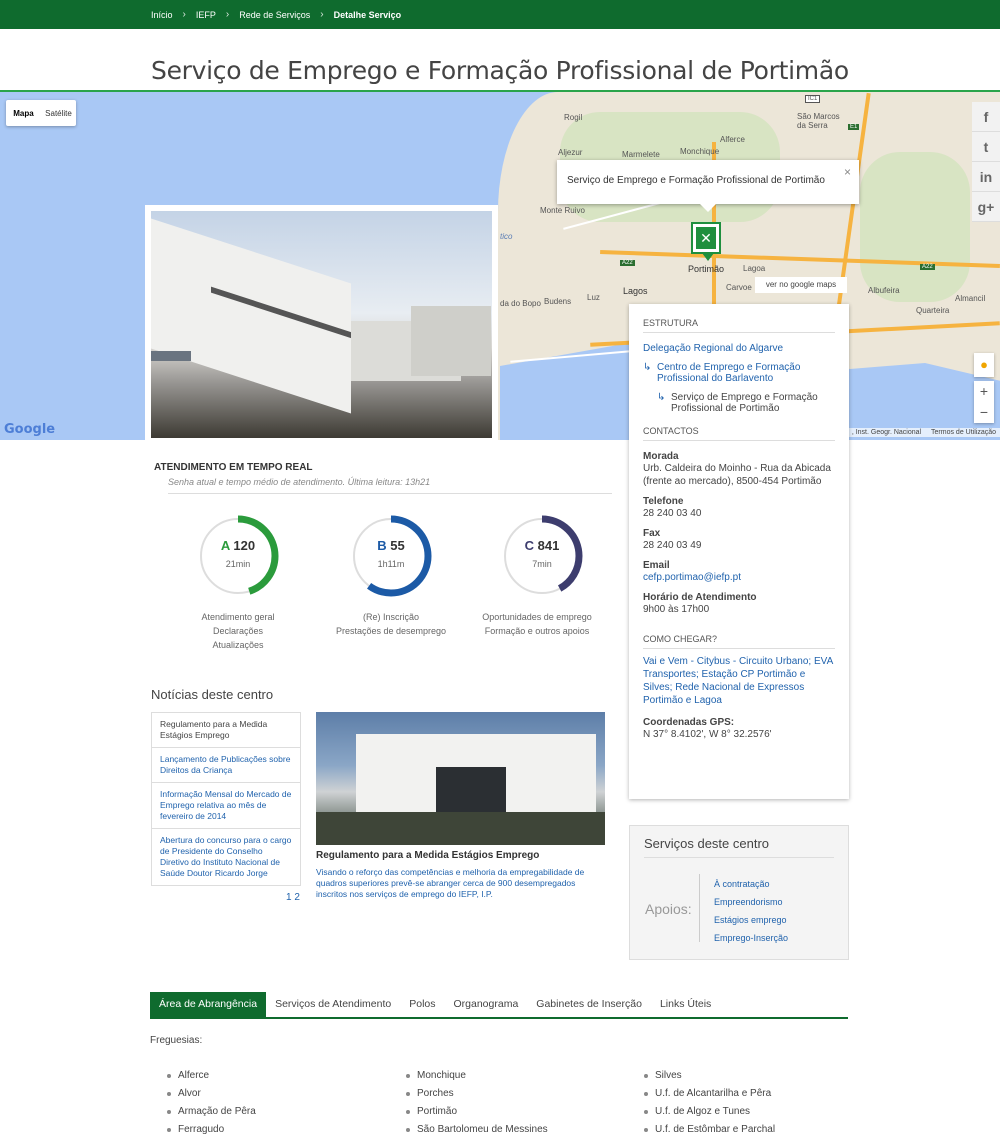 The height and width of the screenshot is (1140, 1000). Describe the element at coordinates (652, 533) in the screenshot. I see `fax-label: Fax` at that location.